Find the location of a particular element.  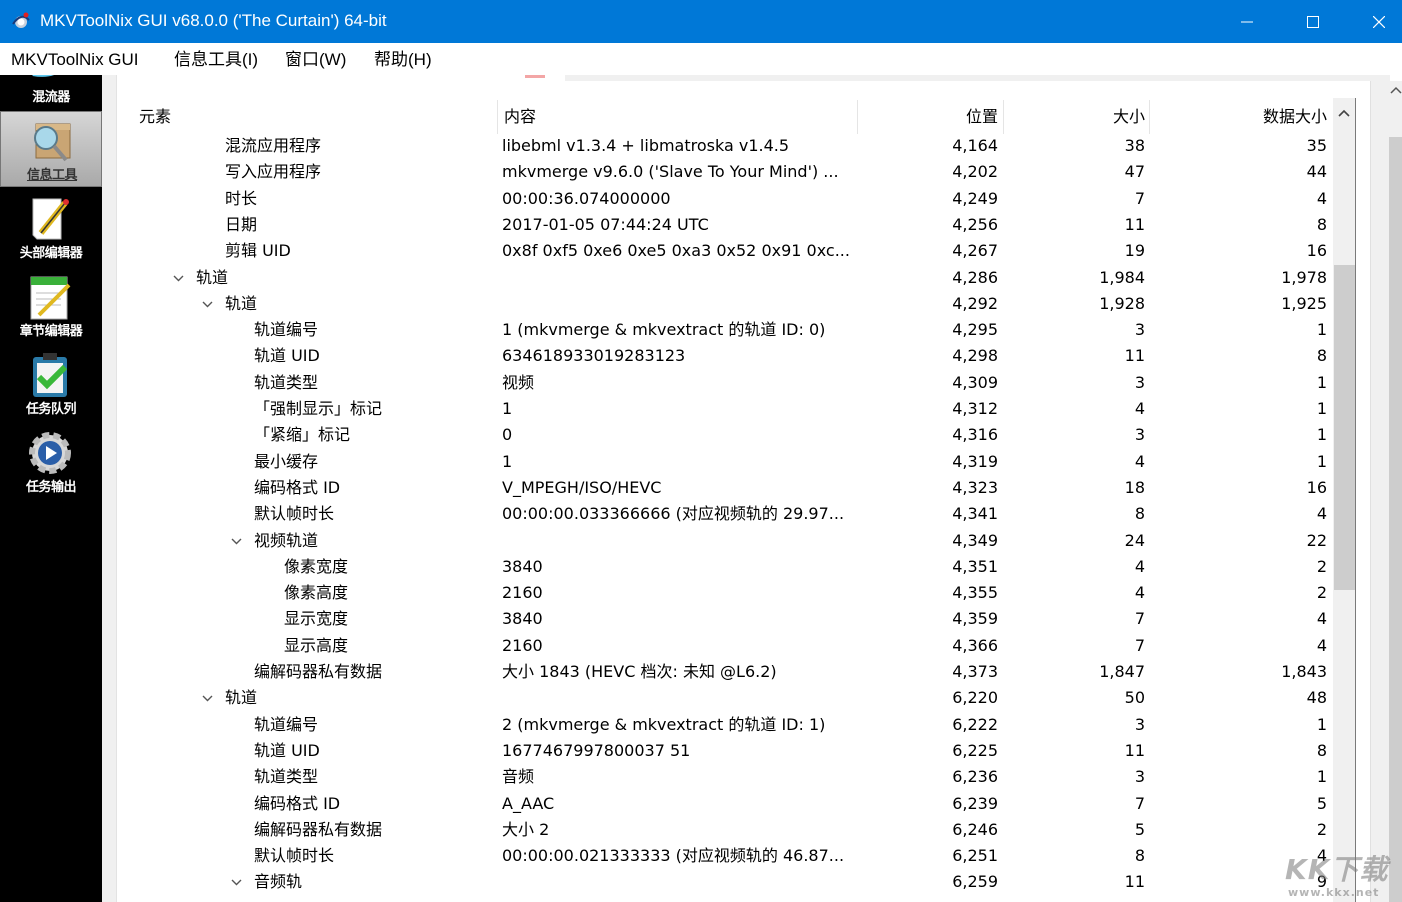

maximize-button is located at coordinates (1313, 21).